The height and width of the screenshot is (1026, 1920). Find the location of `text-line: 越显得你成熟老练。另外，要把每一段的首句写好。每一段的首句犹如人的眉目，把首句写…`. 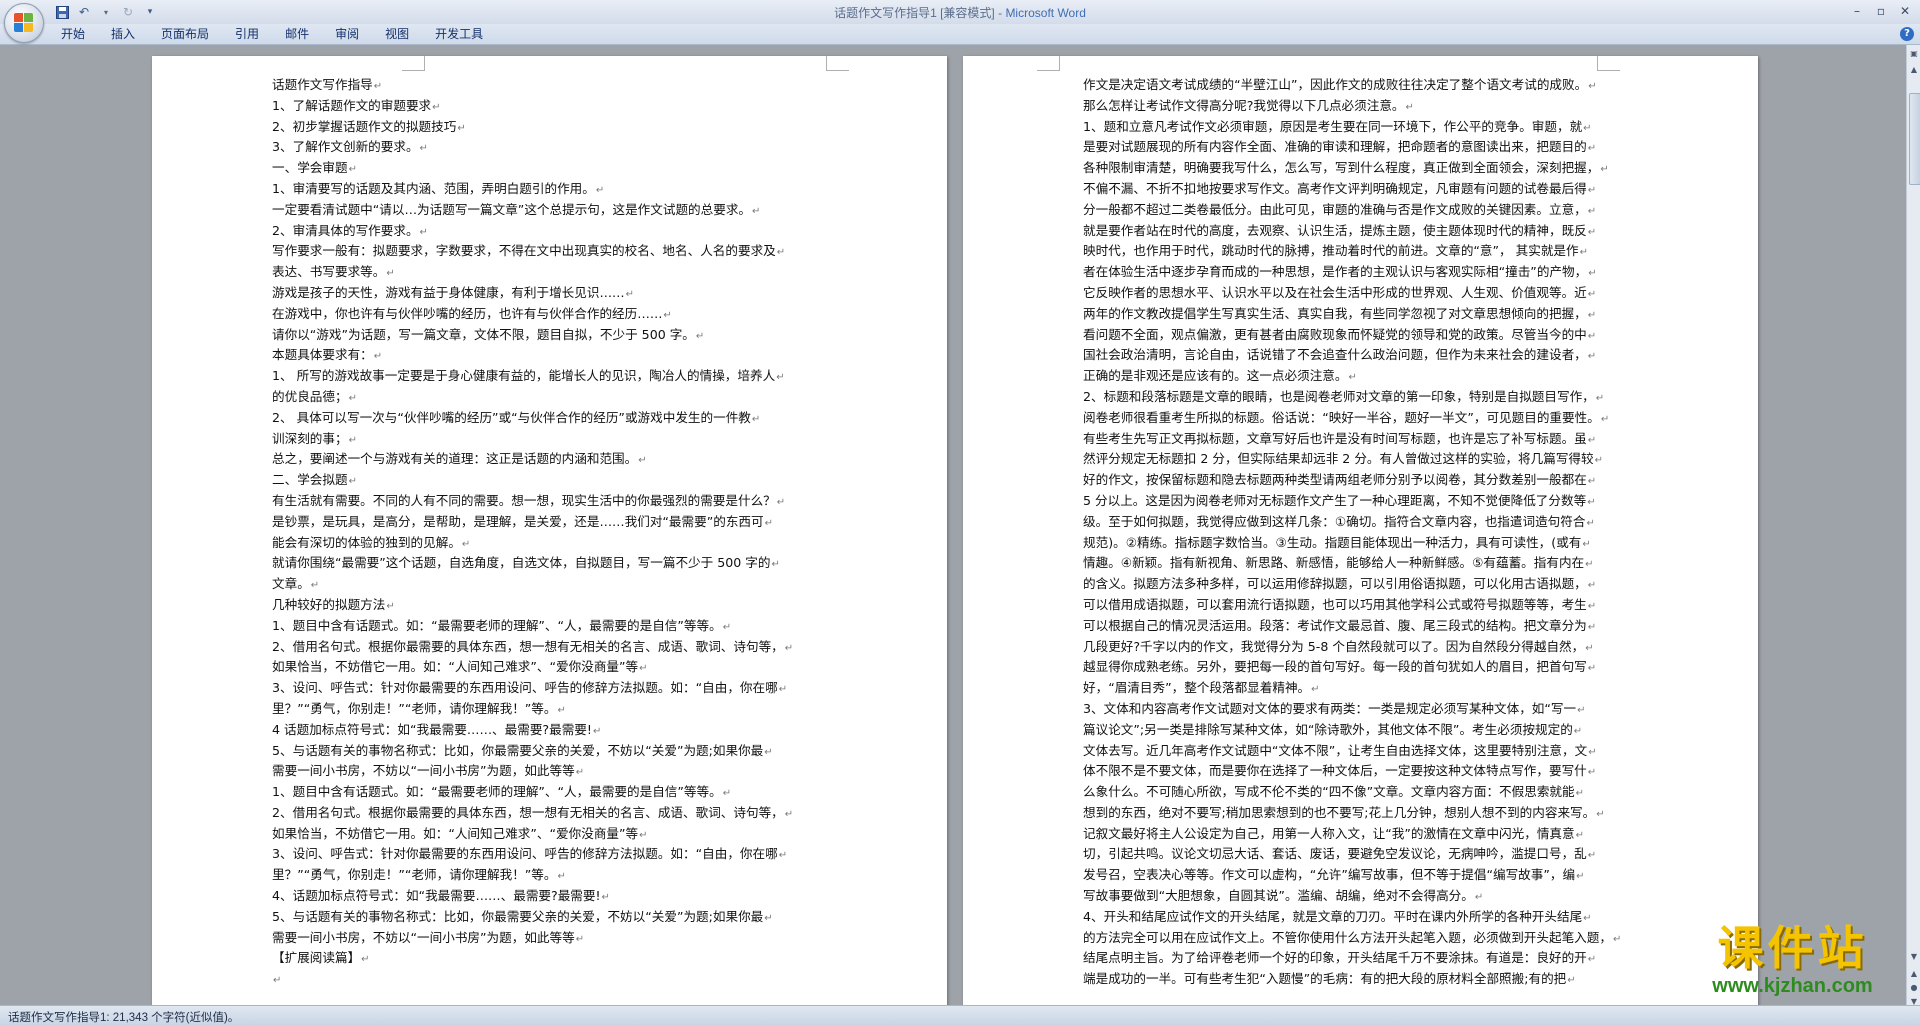

text-line: 越显得你成熟老练。另外，要把每一段的首句写好。每一段的首句犹如人的眉目，把首句写… is located at coordinates (1361, 667).